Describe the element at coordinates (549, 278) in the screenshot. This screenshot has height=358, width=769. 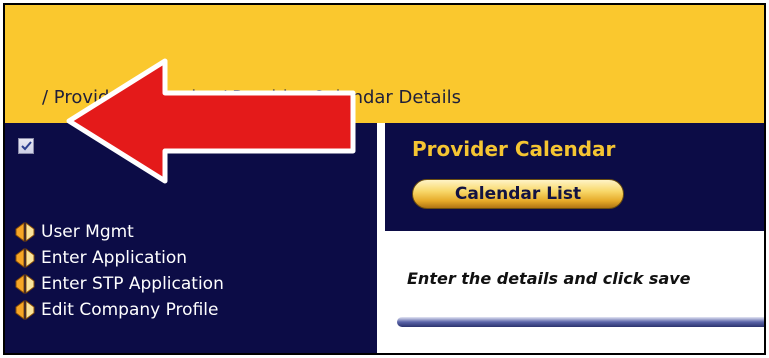
I see `instructions-text: Enter the details and click save` at that location.